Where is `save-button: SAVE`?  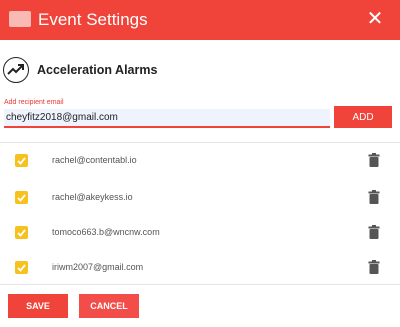 save-button: SAVE is located at coordinates (38, 306).